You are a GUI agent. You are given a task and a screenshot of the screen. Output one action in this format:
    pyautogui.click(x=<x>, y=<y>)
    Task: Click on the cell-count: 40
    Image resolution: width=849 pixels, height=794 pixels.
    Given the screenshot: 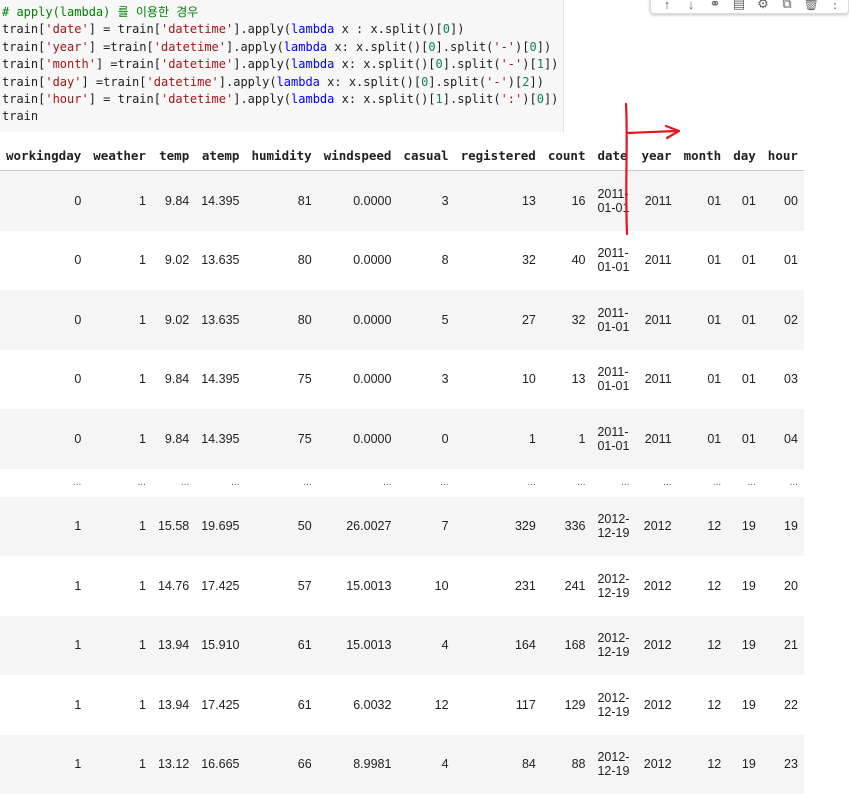 What is the action you would take?
    pyautogui.click(x=578, y=260)
    